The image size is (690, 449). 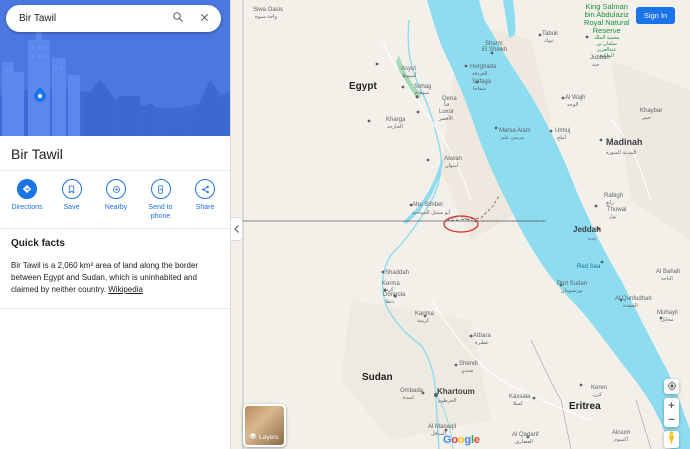 What do you see at coordinates (442, 427) in the screenshot?
I see `city-label-al-manaqil: Al Manaqil` at bounding box center [442, 427].